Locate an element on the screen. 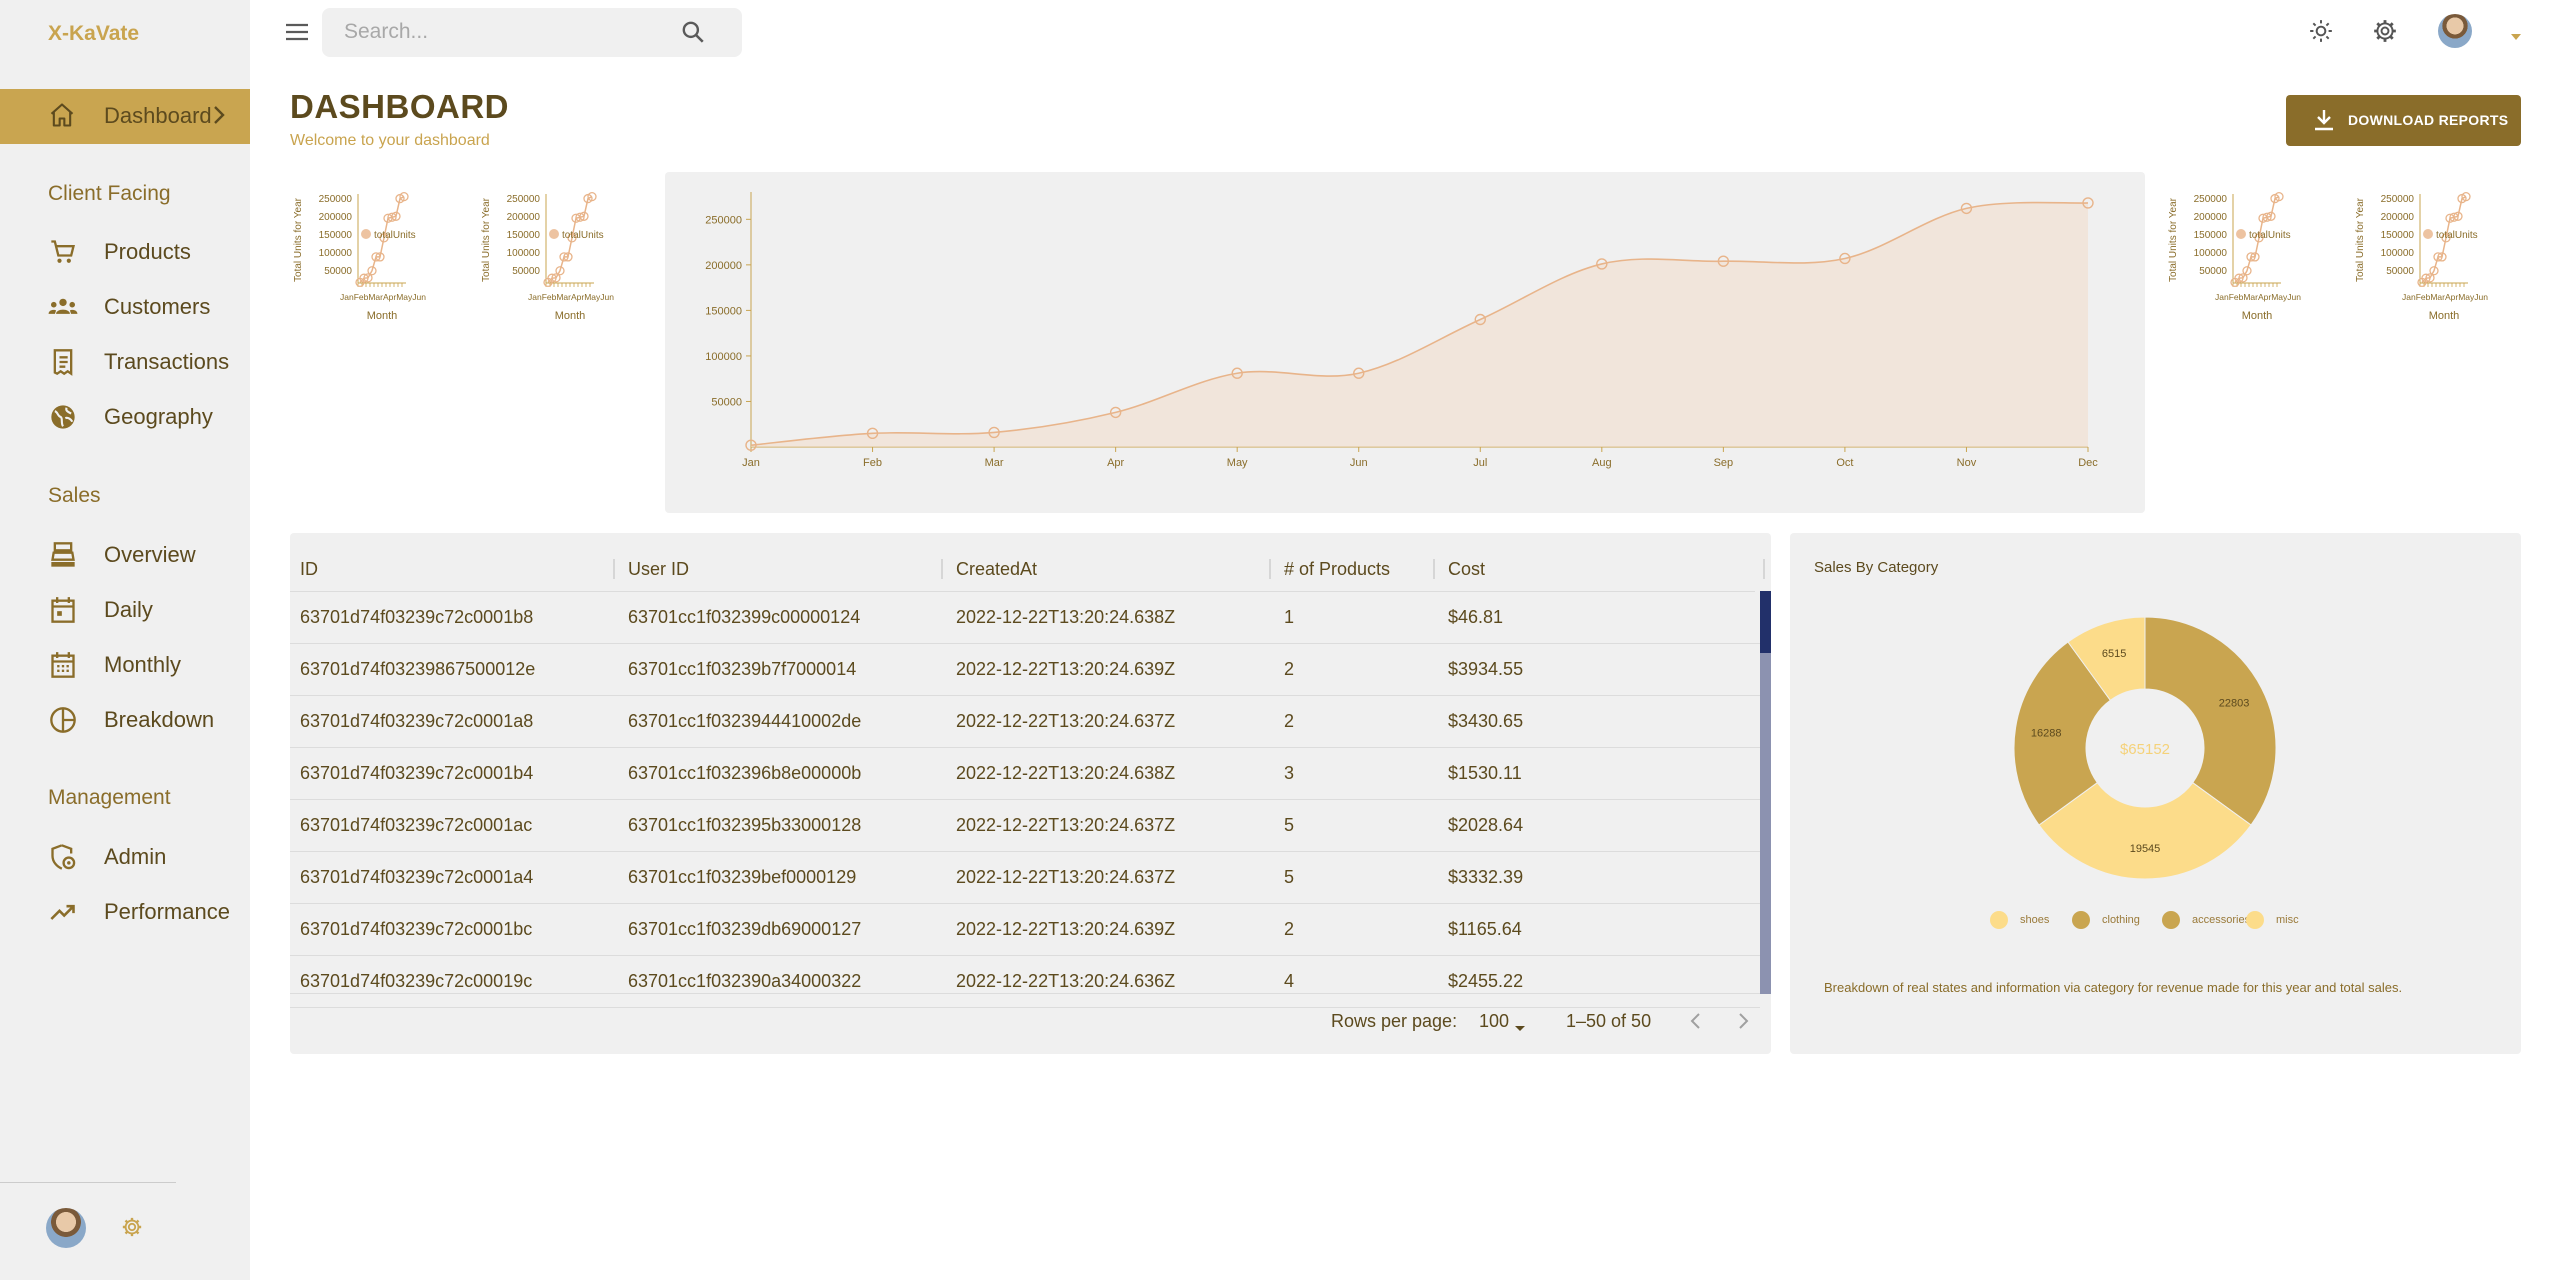 The image size is (2560, 1280). sidebar-item-dashboard: Dashboard is located at coordinates (125, 116).